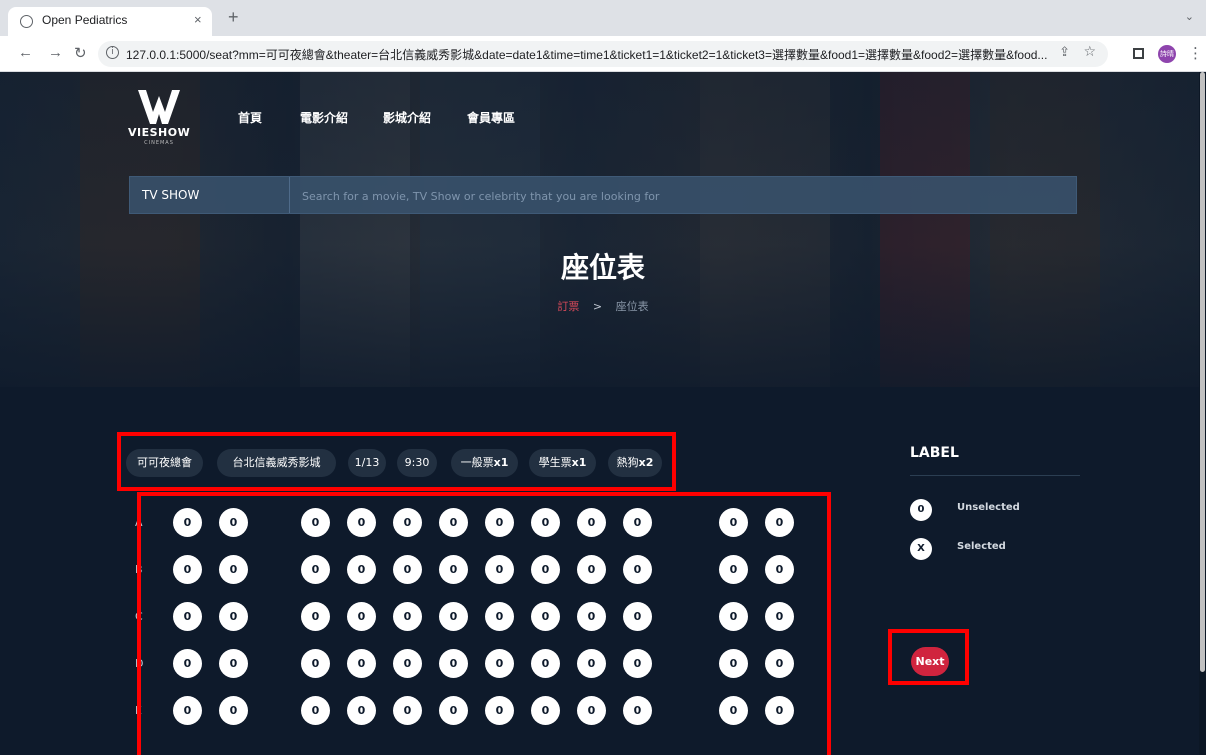 The width and height of the screenshot is (1206, 755). Describe the element at coordinates (407, 117) in the screenshot. I see `nav-item-theaters: 影城介紹` at that location.